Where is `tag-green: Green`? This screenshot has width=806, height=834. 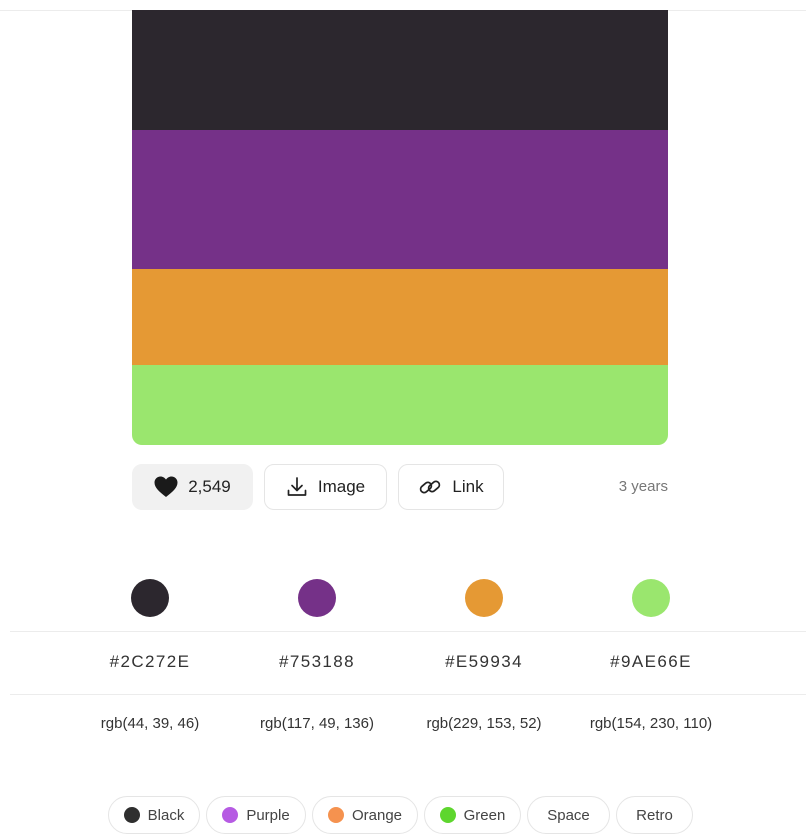
tag-green: Green is located at coordinates (472, 815).